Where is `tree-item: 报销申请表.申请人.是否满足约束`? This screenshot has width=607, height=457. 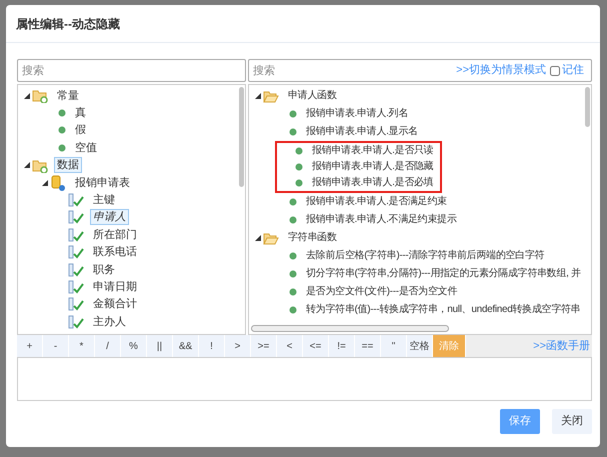 tree-item: 报销申请表.申请人.是否满足约束 is located at coordinates (376, 202).